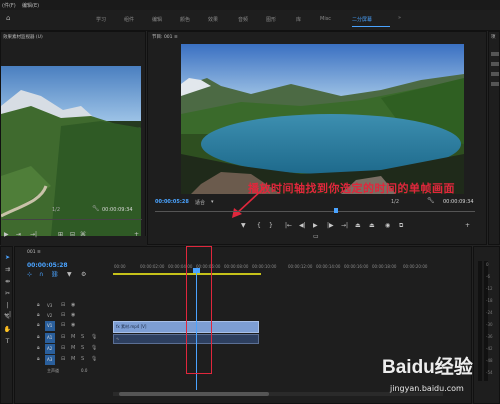 Image resolution: width=500 pixels, height=404 pixels. I want to click on program-scrub-bar, so click(315, 211).